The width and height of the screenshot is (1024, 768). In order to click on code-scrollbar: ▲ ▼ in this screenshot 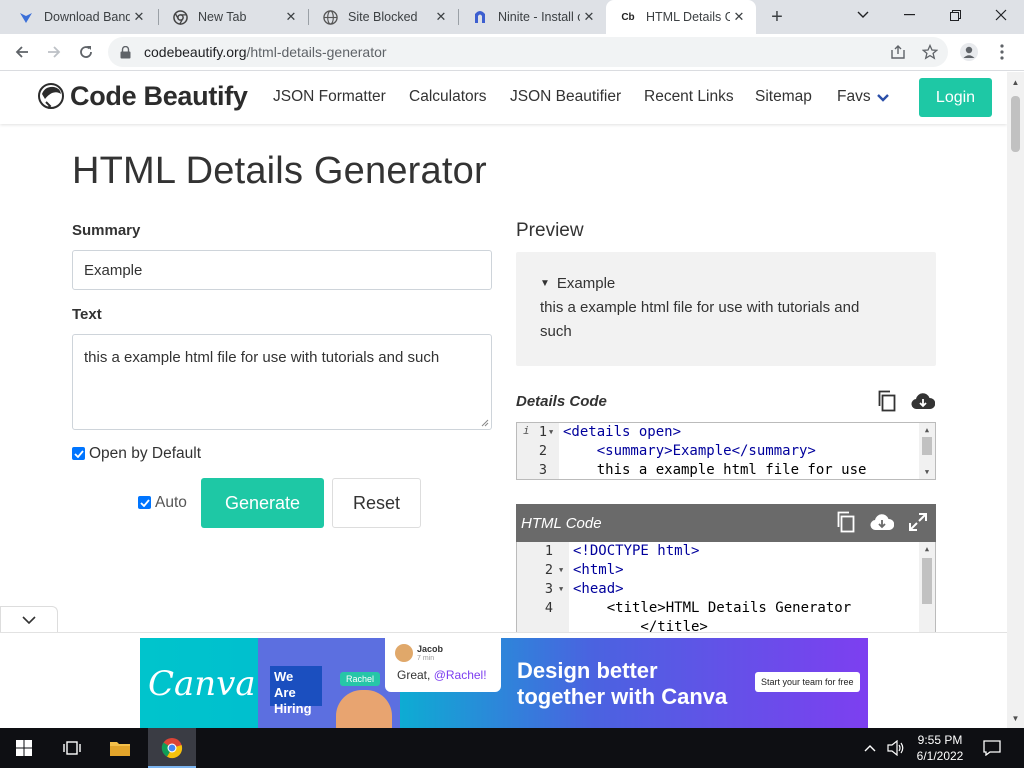, I will do `click(927, 451)`.